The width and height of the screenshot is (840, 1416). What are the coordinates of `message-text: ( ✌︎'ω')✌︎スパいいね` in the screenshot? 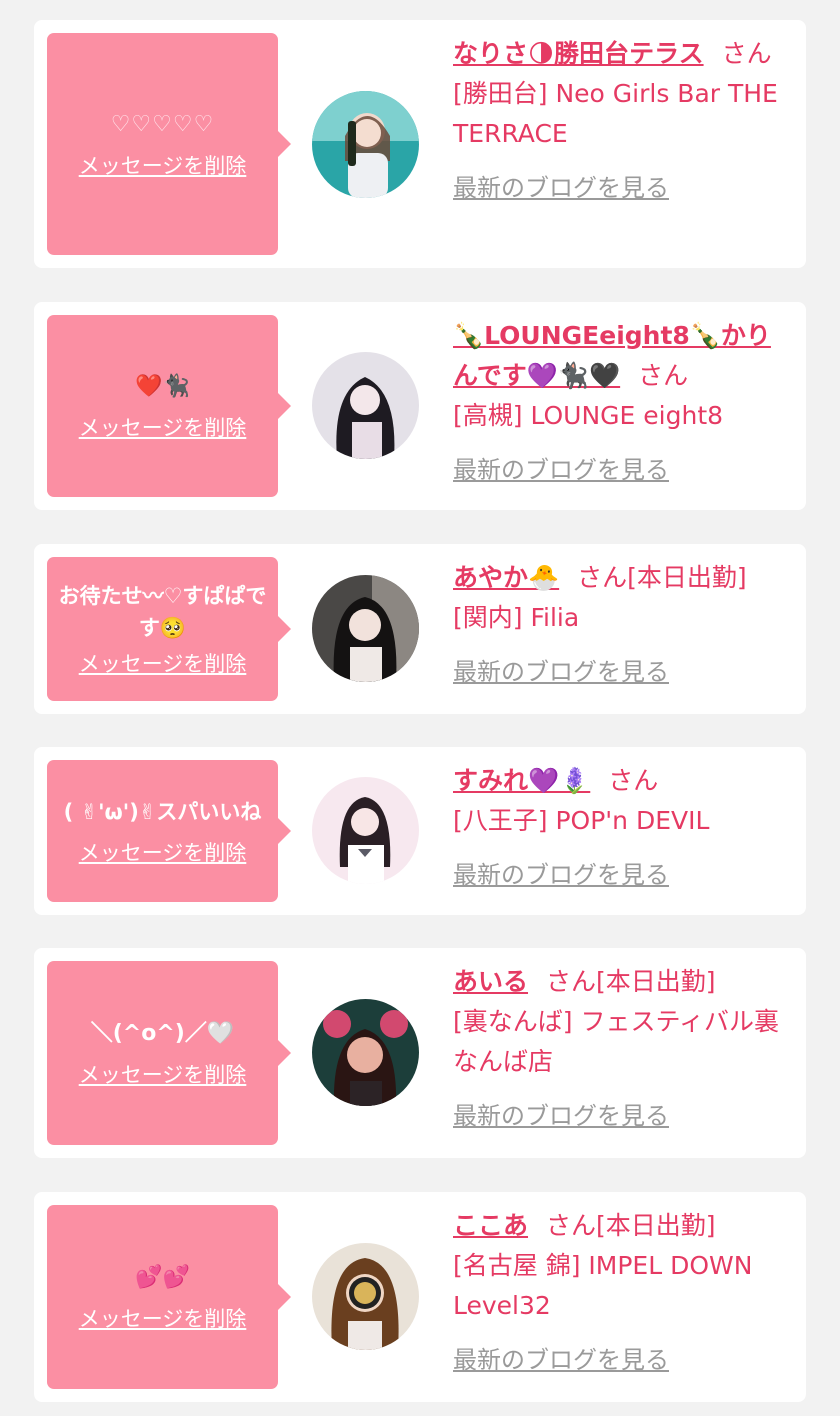 It's located at (162, 812).